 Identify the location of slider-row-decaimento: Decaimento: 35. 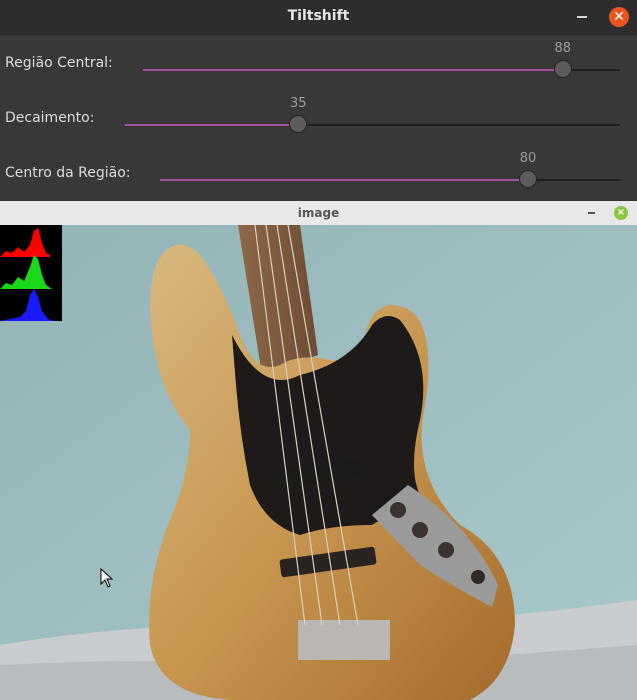
(318, 122).